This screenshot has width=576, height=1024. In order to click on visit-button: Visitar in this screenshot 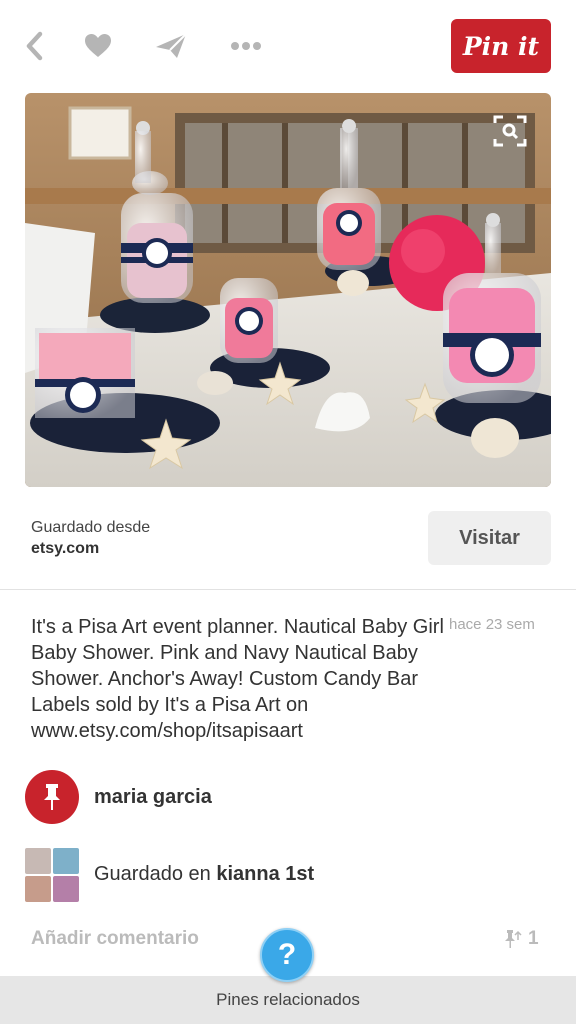, I will do `click(489, 538)`.